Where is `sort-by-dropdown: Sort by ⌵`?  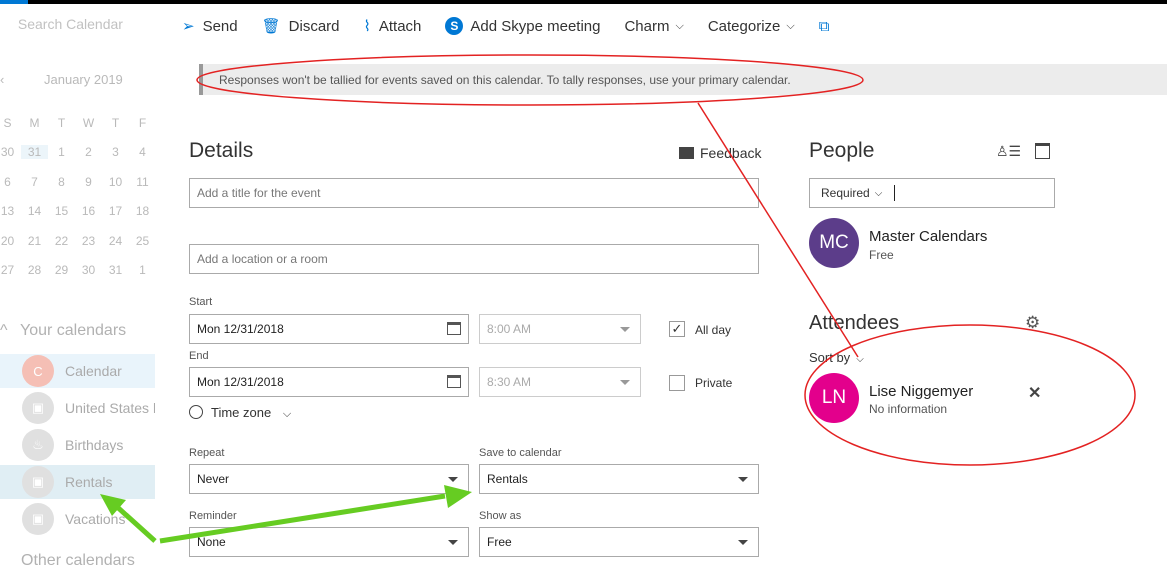 sort-by-dropdown: Sort by ⌵ is located at coordinates (836, 357).